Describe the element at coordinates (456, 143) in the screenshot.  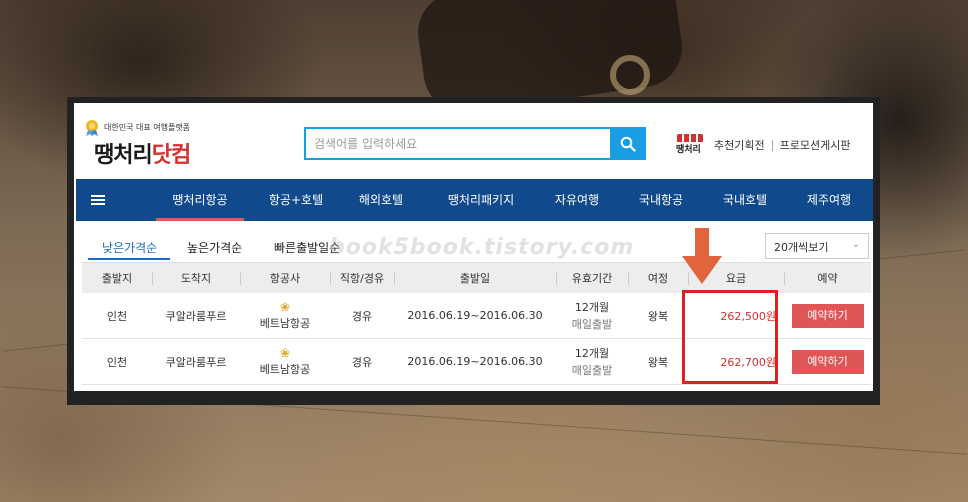
I see `search-input` at that location.